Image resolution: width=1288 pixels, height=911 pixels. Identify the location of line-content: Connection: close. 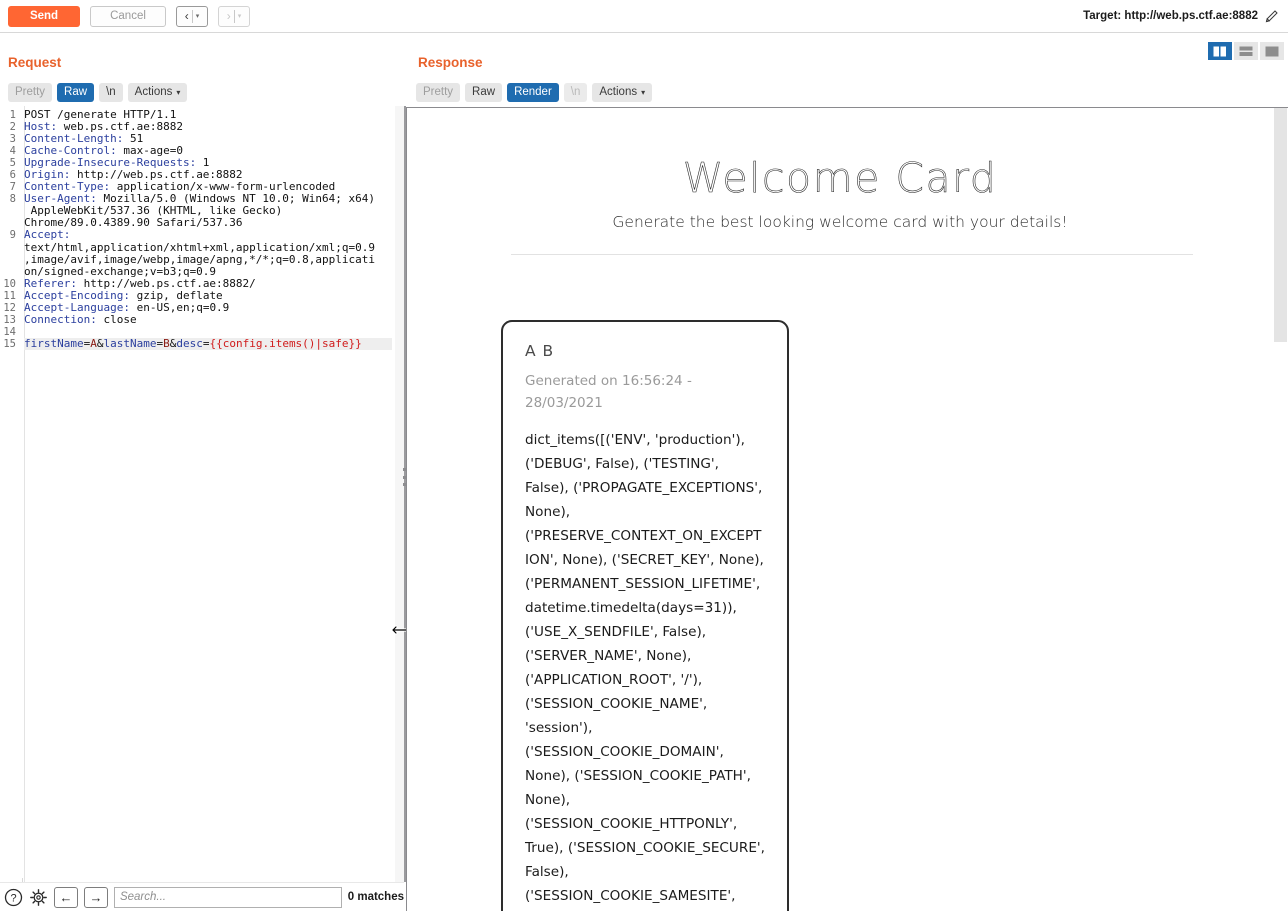
(80, 319).